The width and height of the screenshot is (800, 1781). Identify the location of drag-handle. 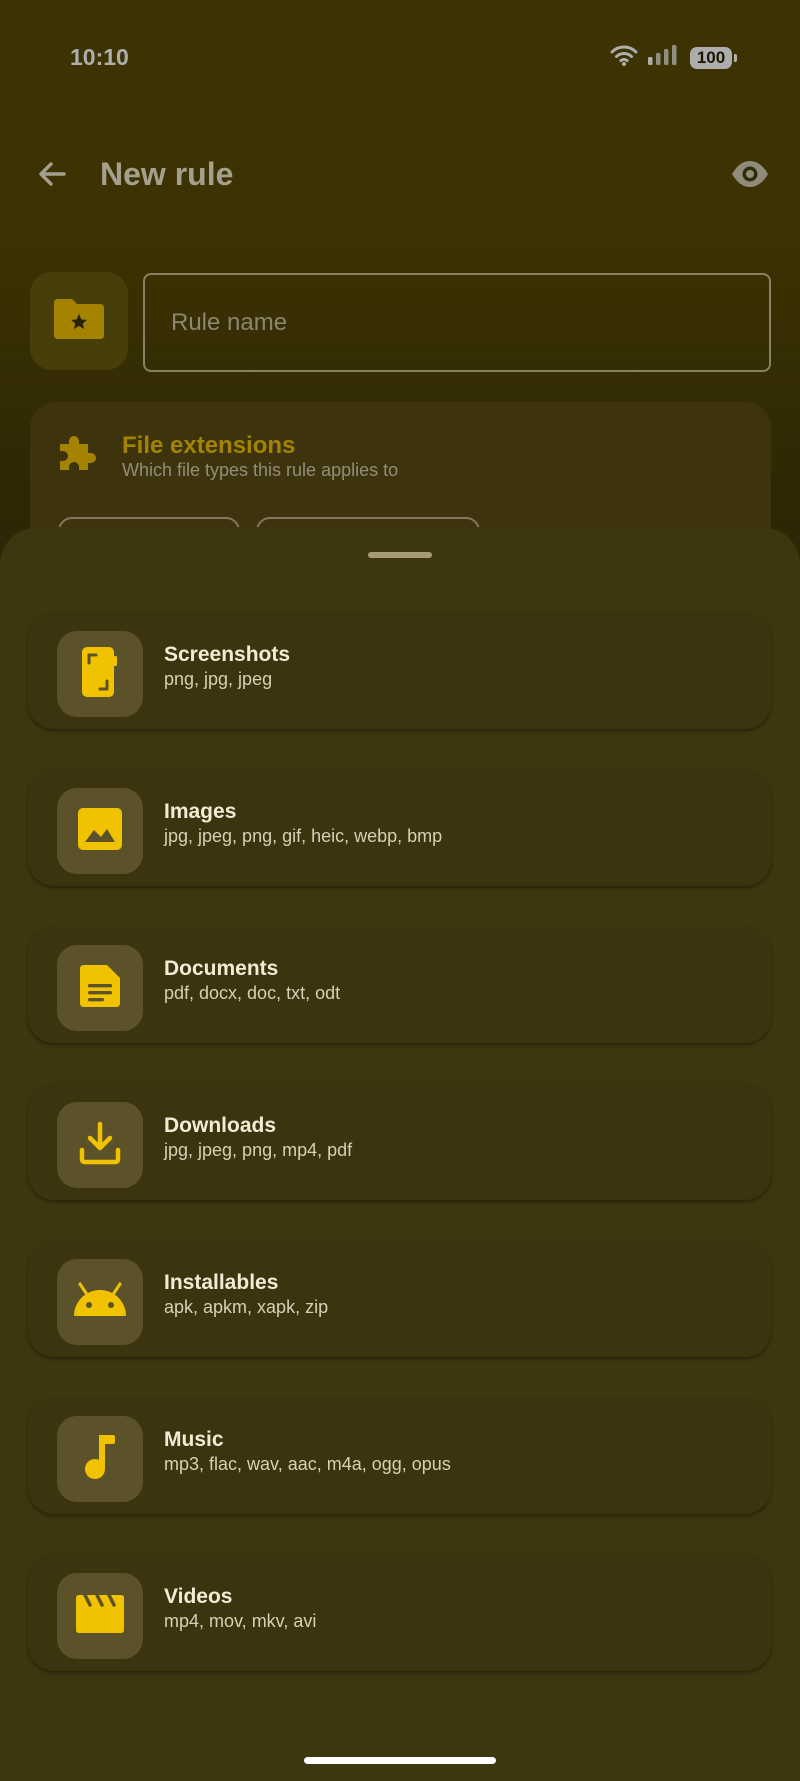
(400, 555).